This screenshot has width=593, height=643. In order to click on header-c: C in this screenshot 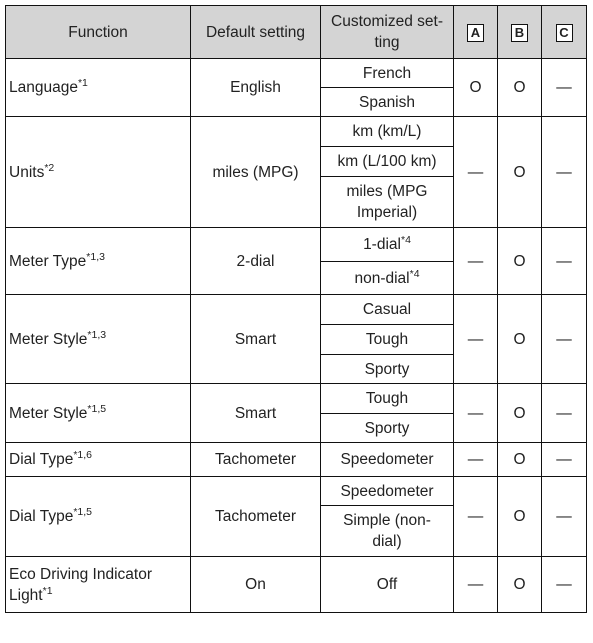, I will do `click(564, 32)`.